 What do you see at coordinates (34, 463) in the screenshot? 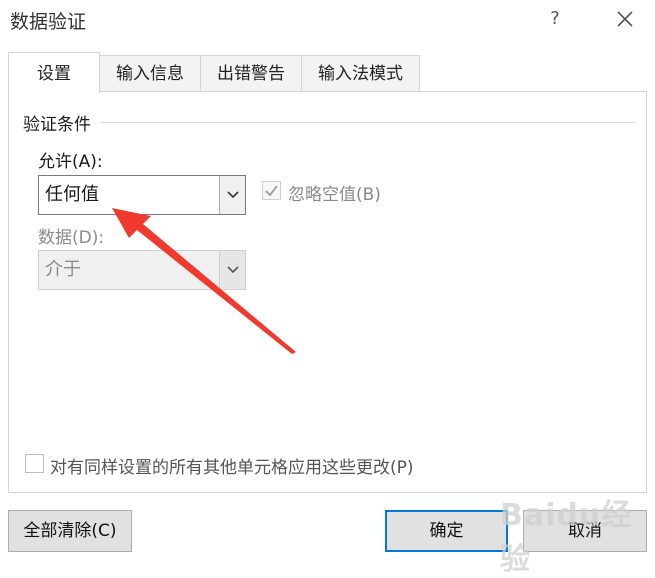
I see `apply-all-checkbox` at bounding box center [34, 463].